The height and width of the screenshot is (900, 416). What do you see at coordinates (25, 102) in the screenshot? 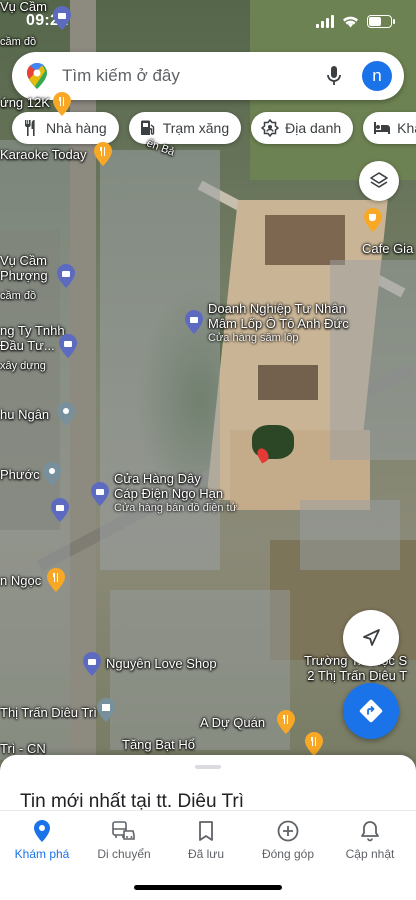
I see `poi-label: ứng 12K` at bounding box center [25, 102].